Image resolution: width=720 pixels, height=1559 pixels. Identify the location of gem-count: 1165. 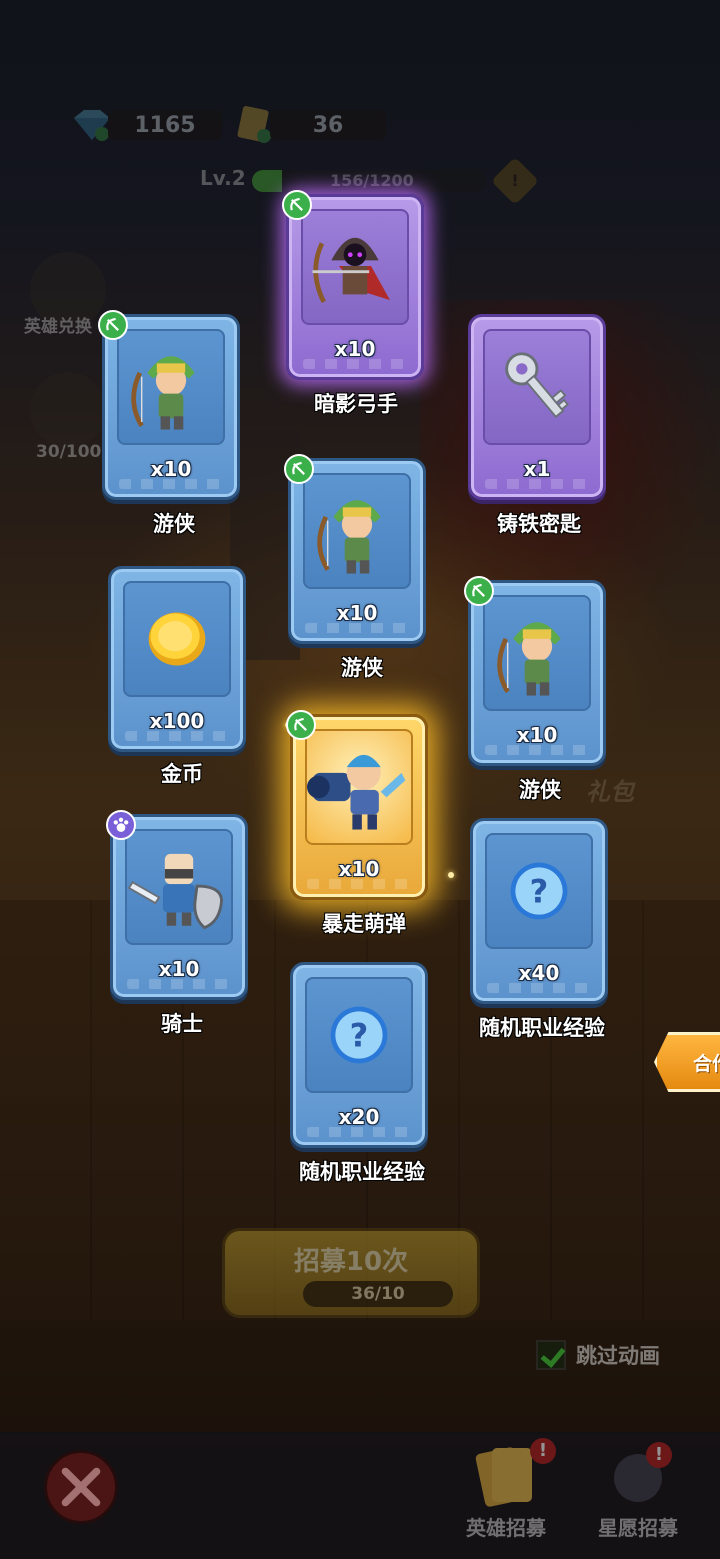
(165, 125).